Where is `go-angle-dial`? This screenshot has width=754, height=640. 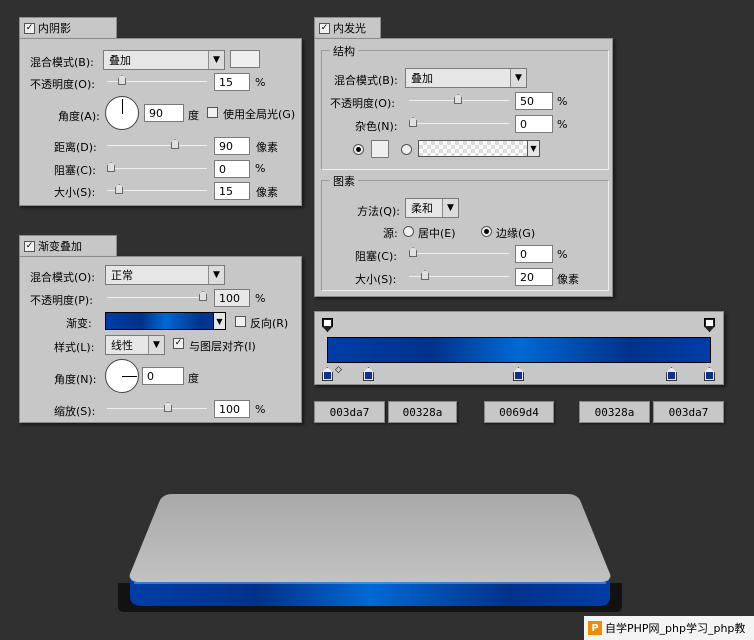
go-angle-dial is located at coordinates (122, 376).